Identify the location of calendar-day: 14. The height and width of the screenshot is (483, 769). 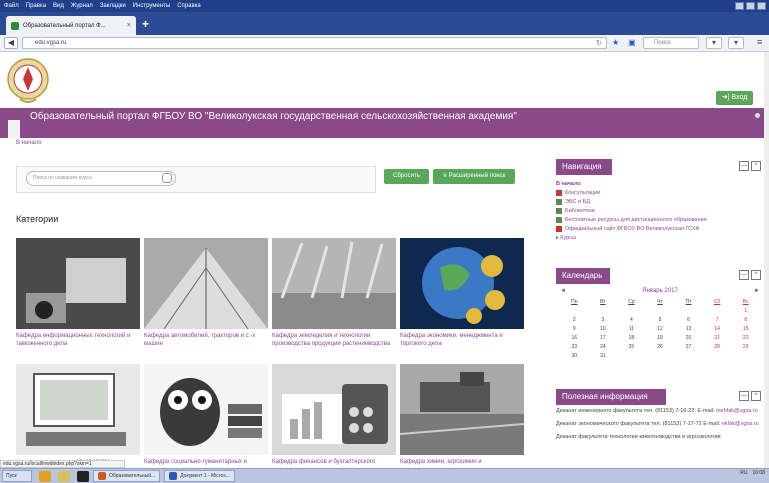
(717, 329).